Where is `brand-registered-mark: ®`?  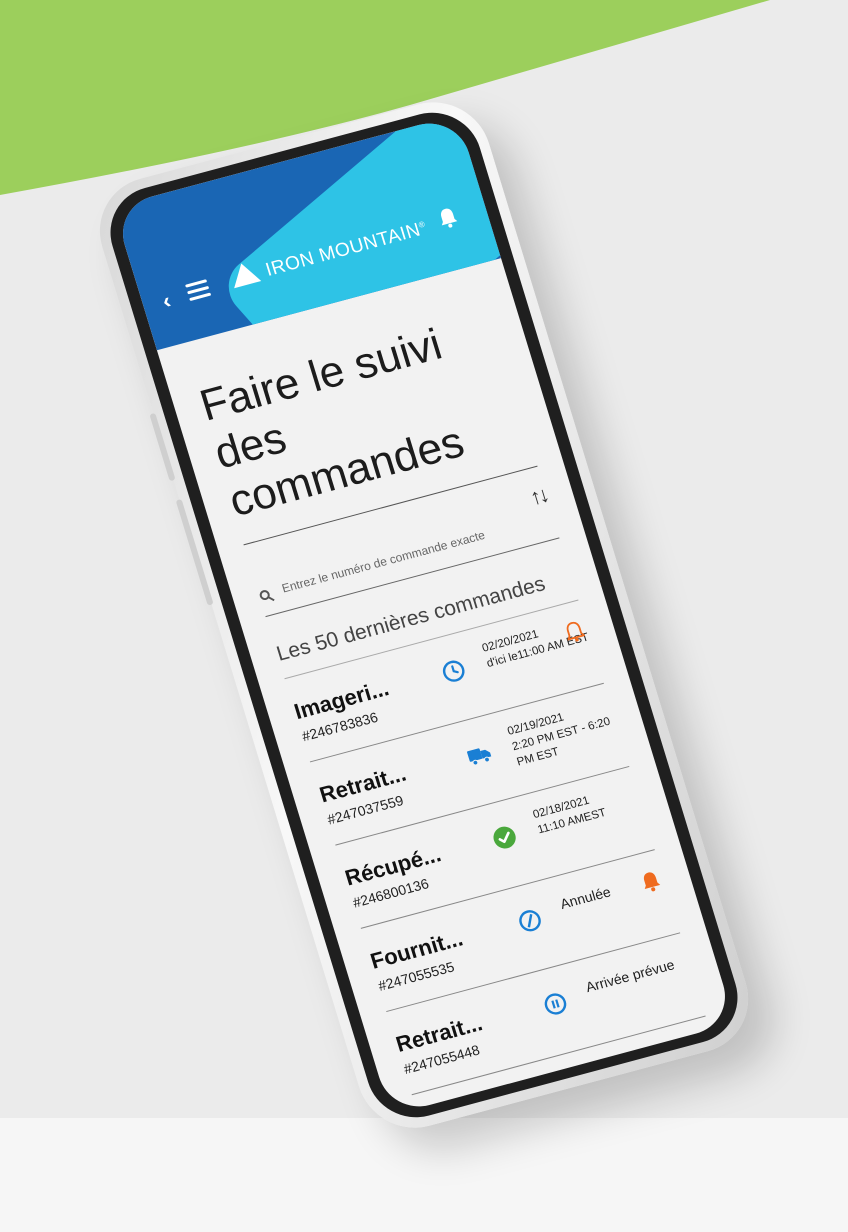 brand-registered-mark: ® is located at coordinates (422, 224).